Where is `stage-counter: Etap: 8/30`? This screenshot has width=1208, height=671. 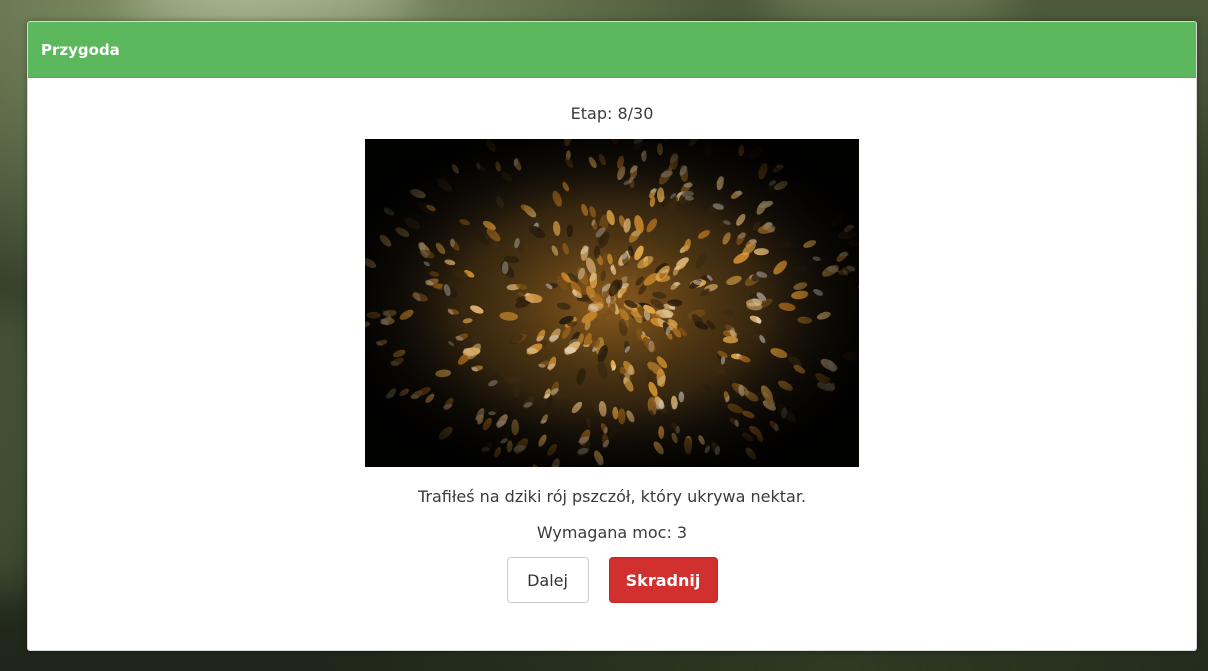 stage-counter: Etap: 8/30 is located at coordinates (612, 113).